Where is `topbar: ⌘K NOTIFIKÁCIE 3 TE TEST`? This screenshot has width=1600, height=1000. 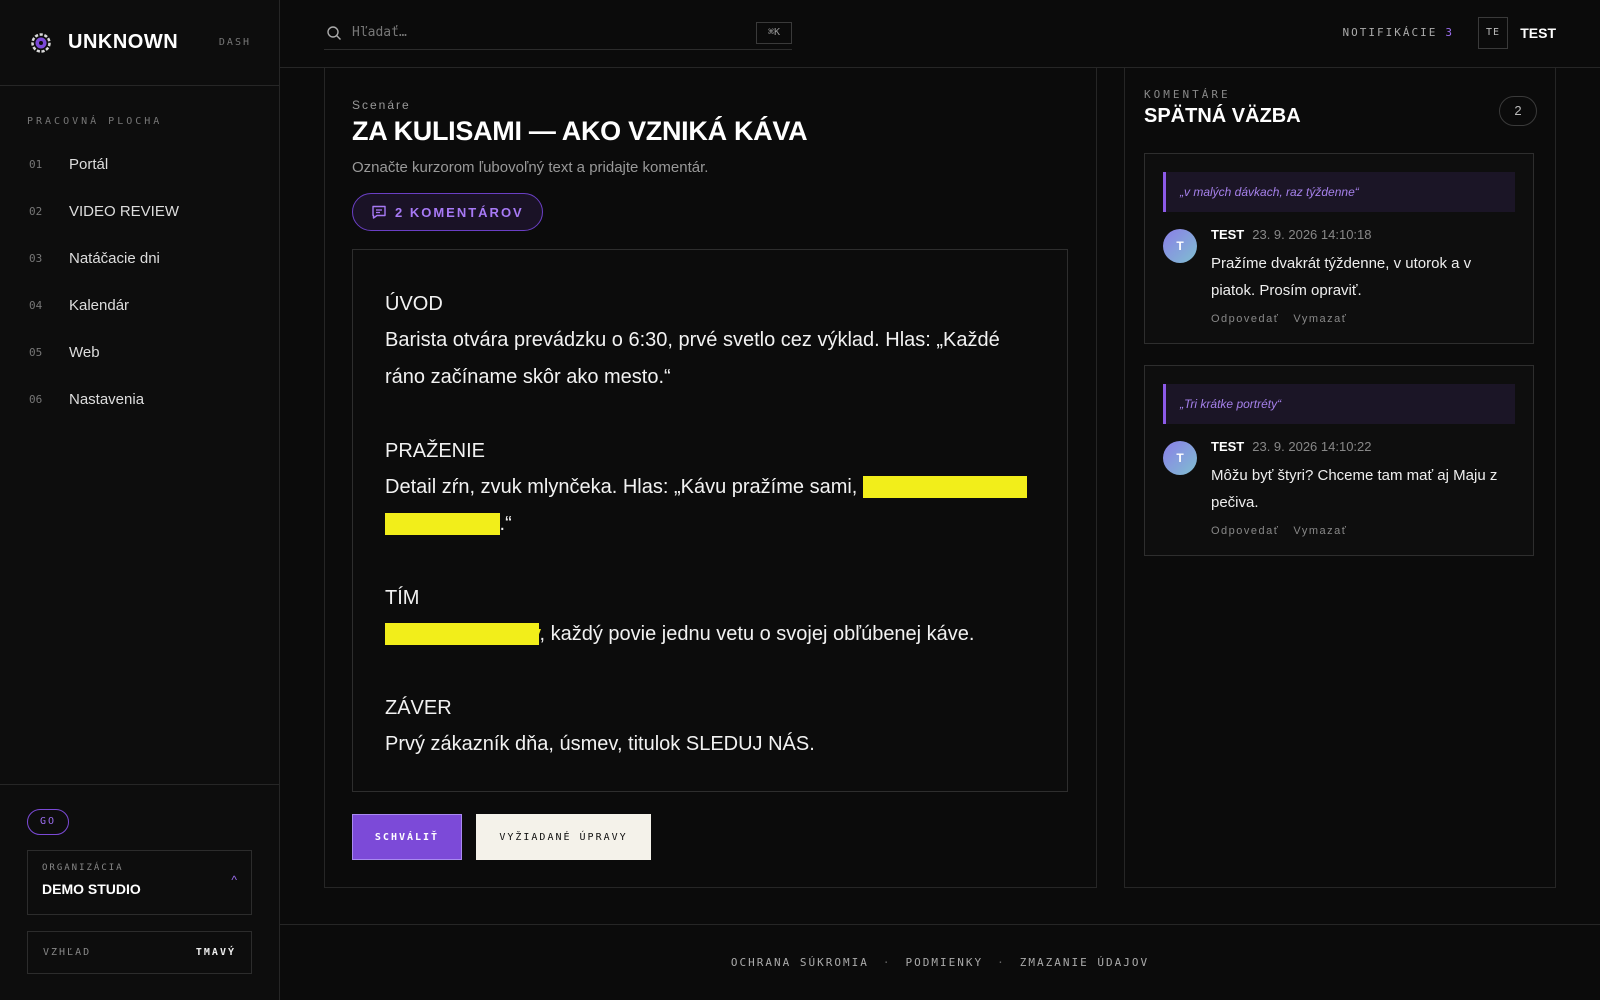
topbar: ⌘K NOTIFIKÁCIE 3 TE TEST is located at coordinates (940, 34).